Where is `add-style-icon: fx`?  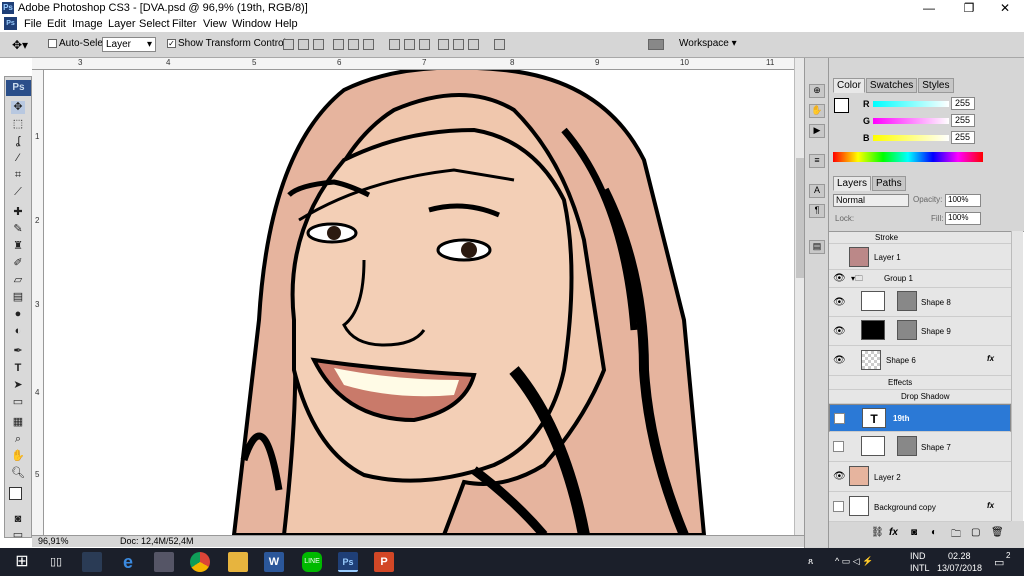 add-style-icon: fx is located at coordinates (893, 532).